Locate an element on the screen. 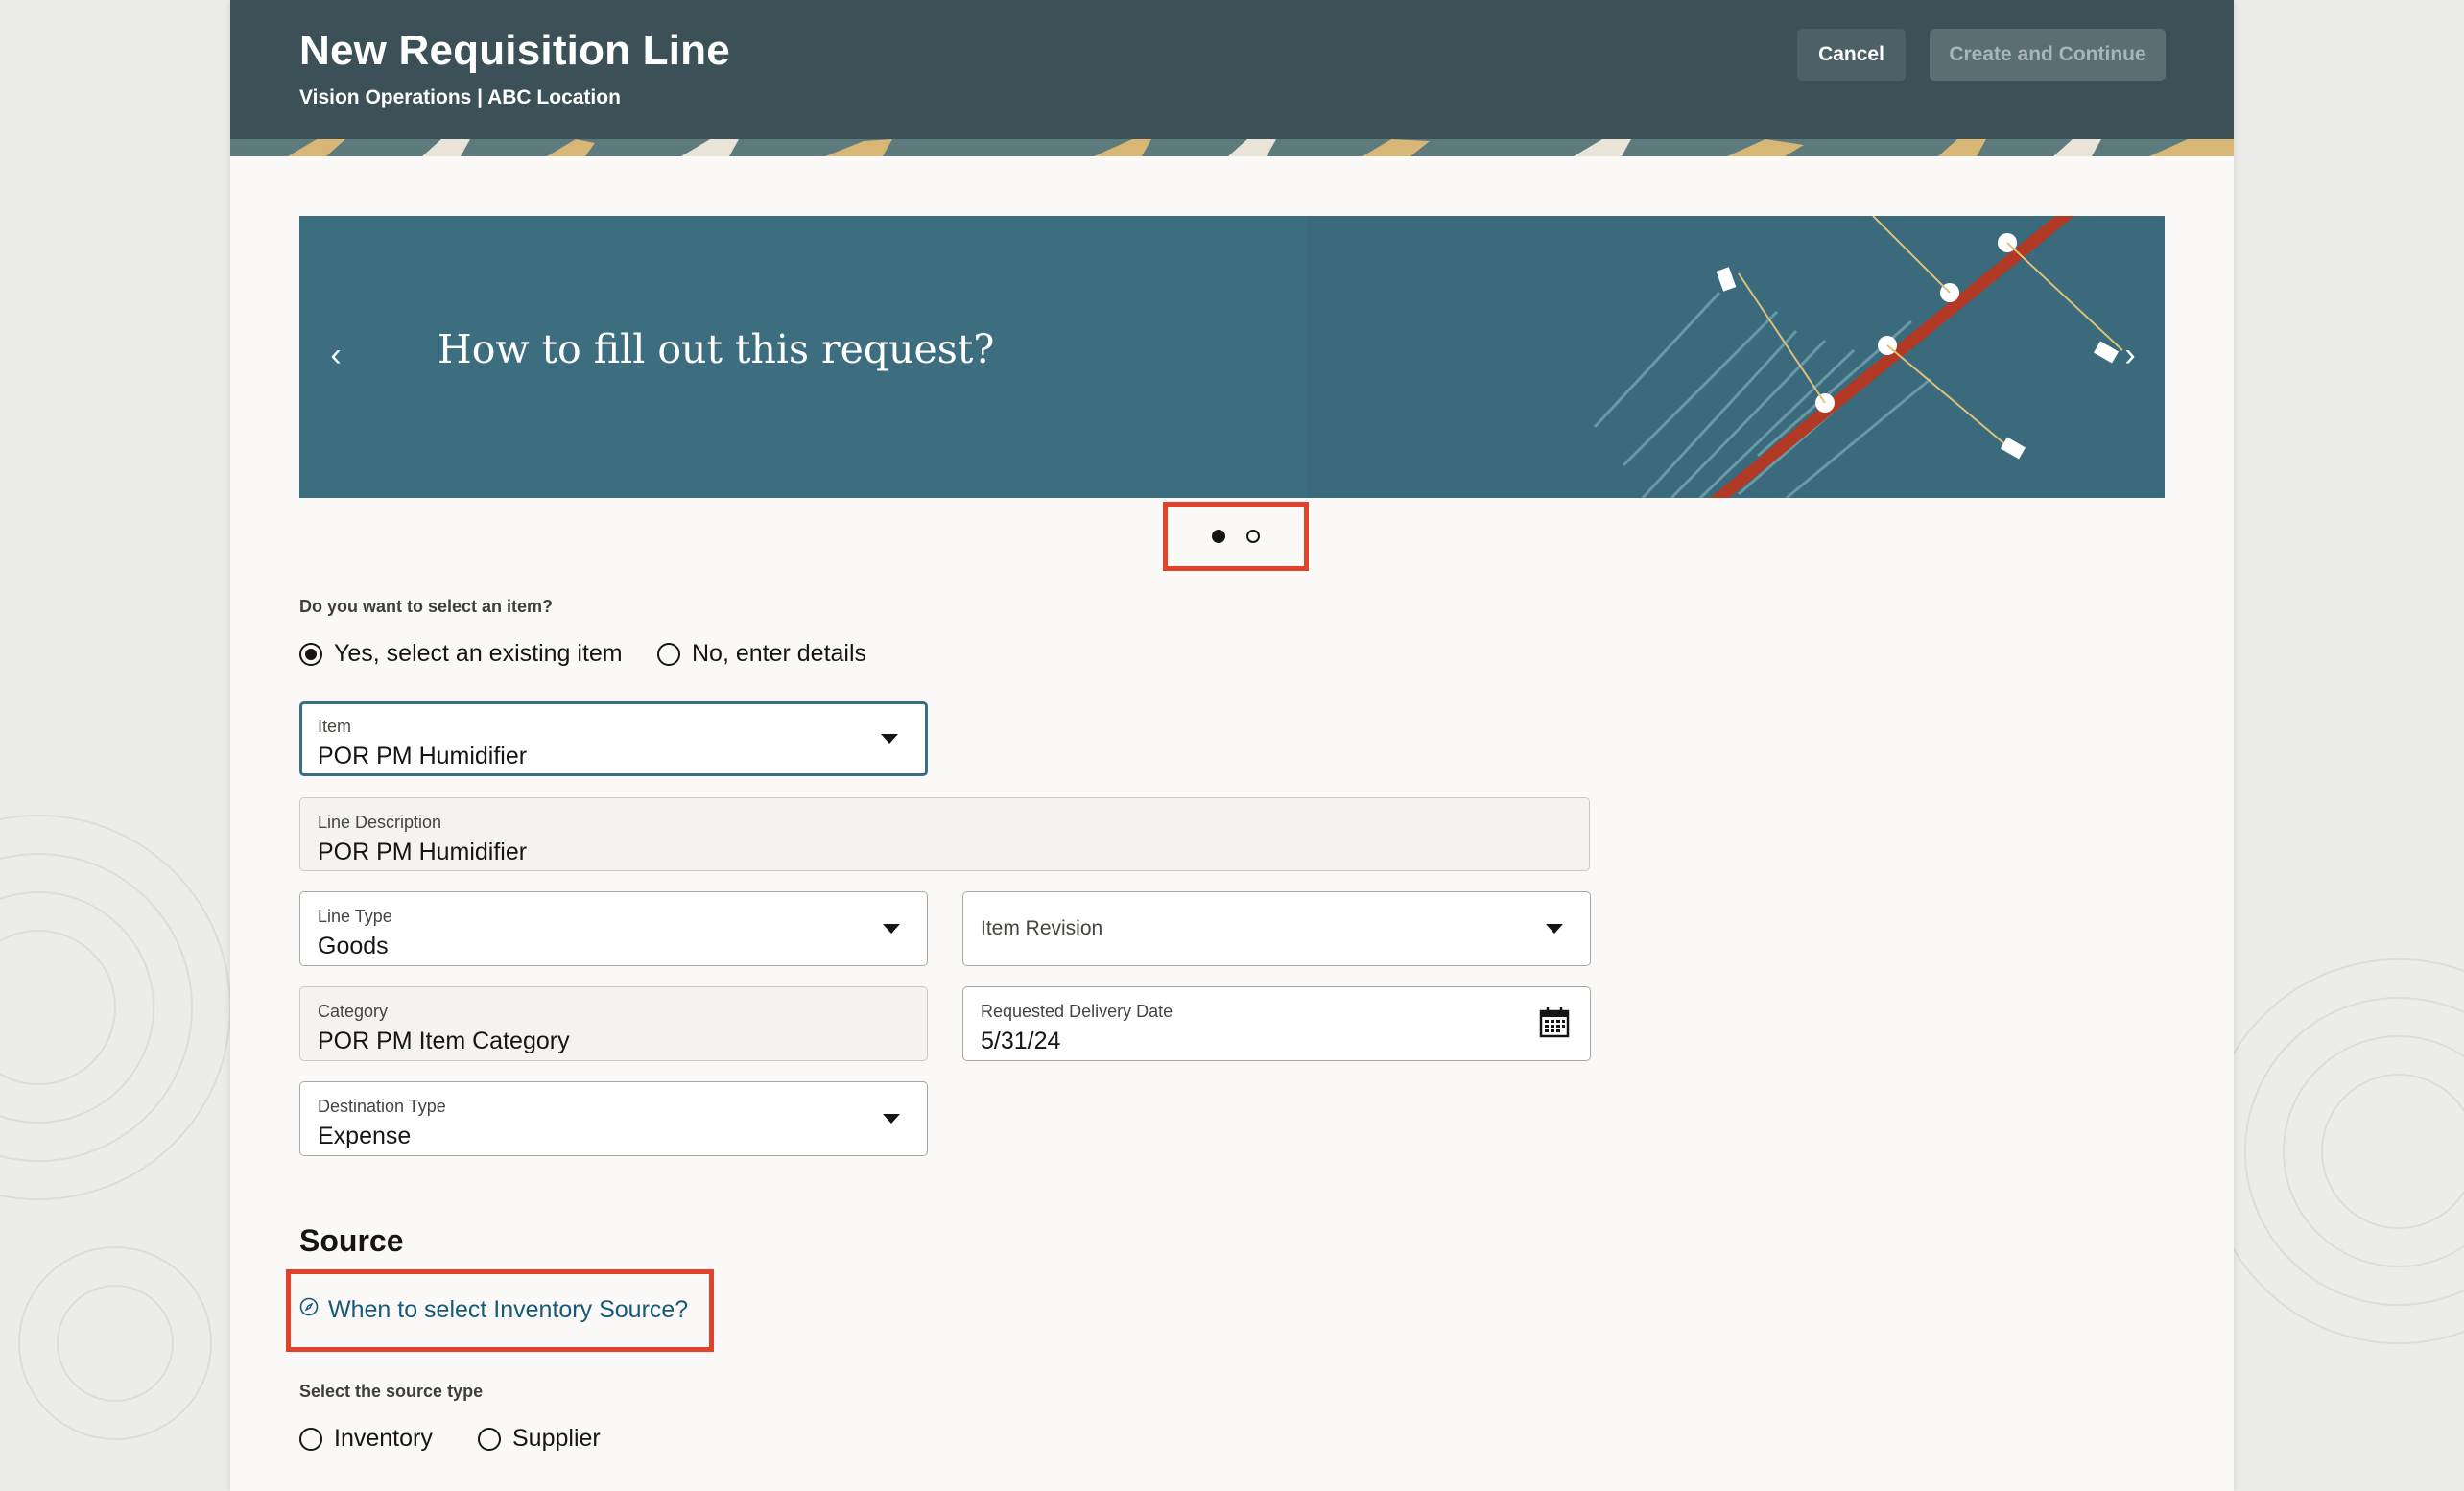 This screenshot has width=2464, height=1491. requested-delivery-date-label: Requested Delivery Date is located at coordinates (1077, 1011).